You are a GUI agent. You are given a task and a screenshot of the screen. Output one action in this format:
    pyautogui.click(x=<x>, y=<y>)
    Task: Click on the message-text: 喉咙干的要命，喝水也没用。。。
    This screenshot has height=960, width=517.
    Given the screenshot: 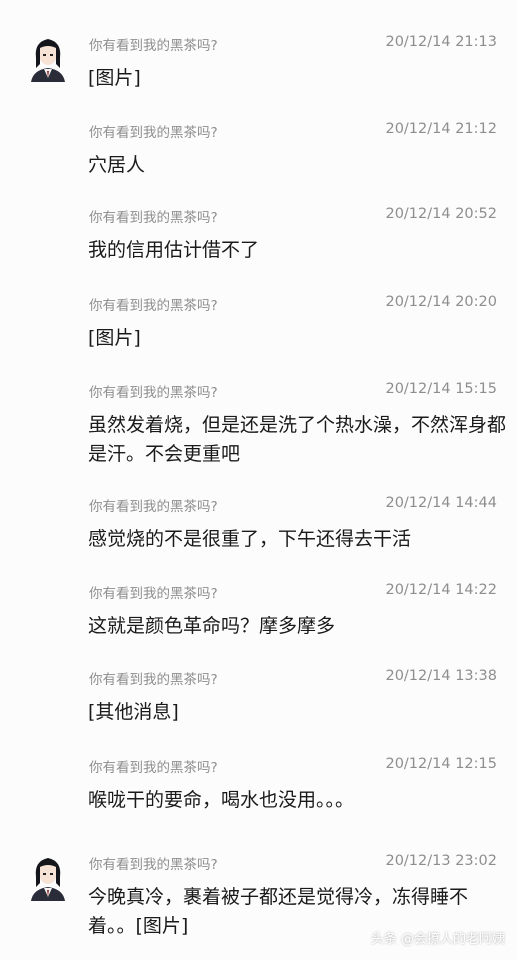 What is the action you would take?
    pyautogui.click(x=221, y=800)
    